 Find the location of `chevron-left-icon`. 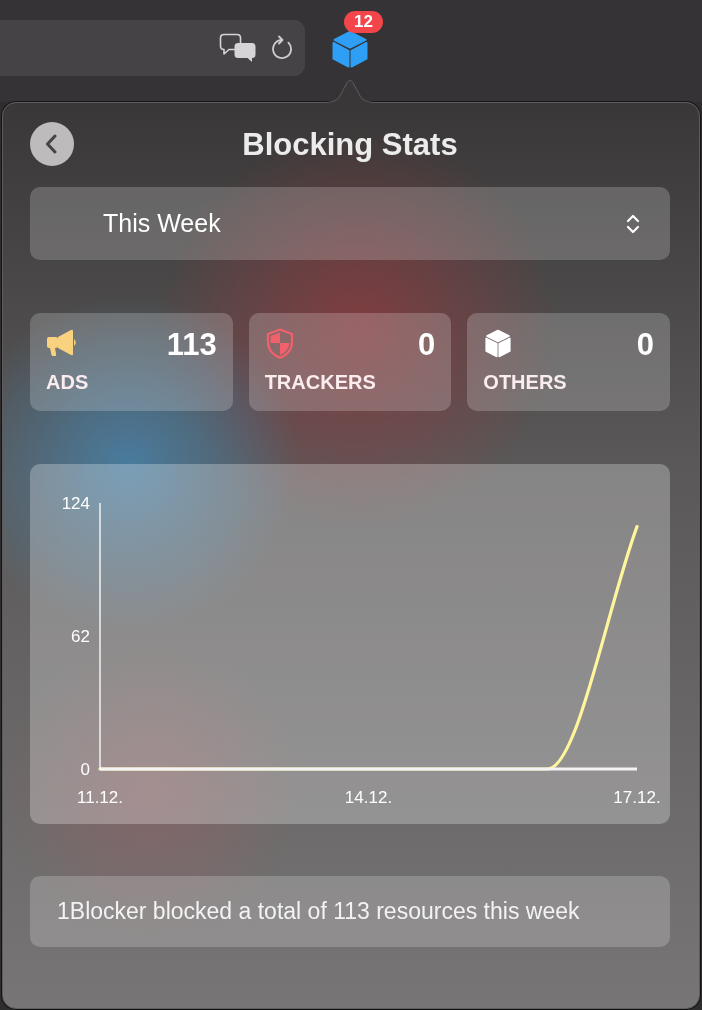

chevron-left-icon is located at coordinates (51, 144).